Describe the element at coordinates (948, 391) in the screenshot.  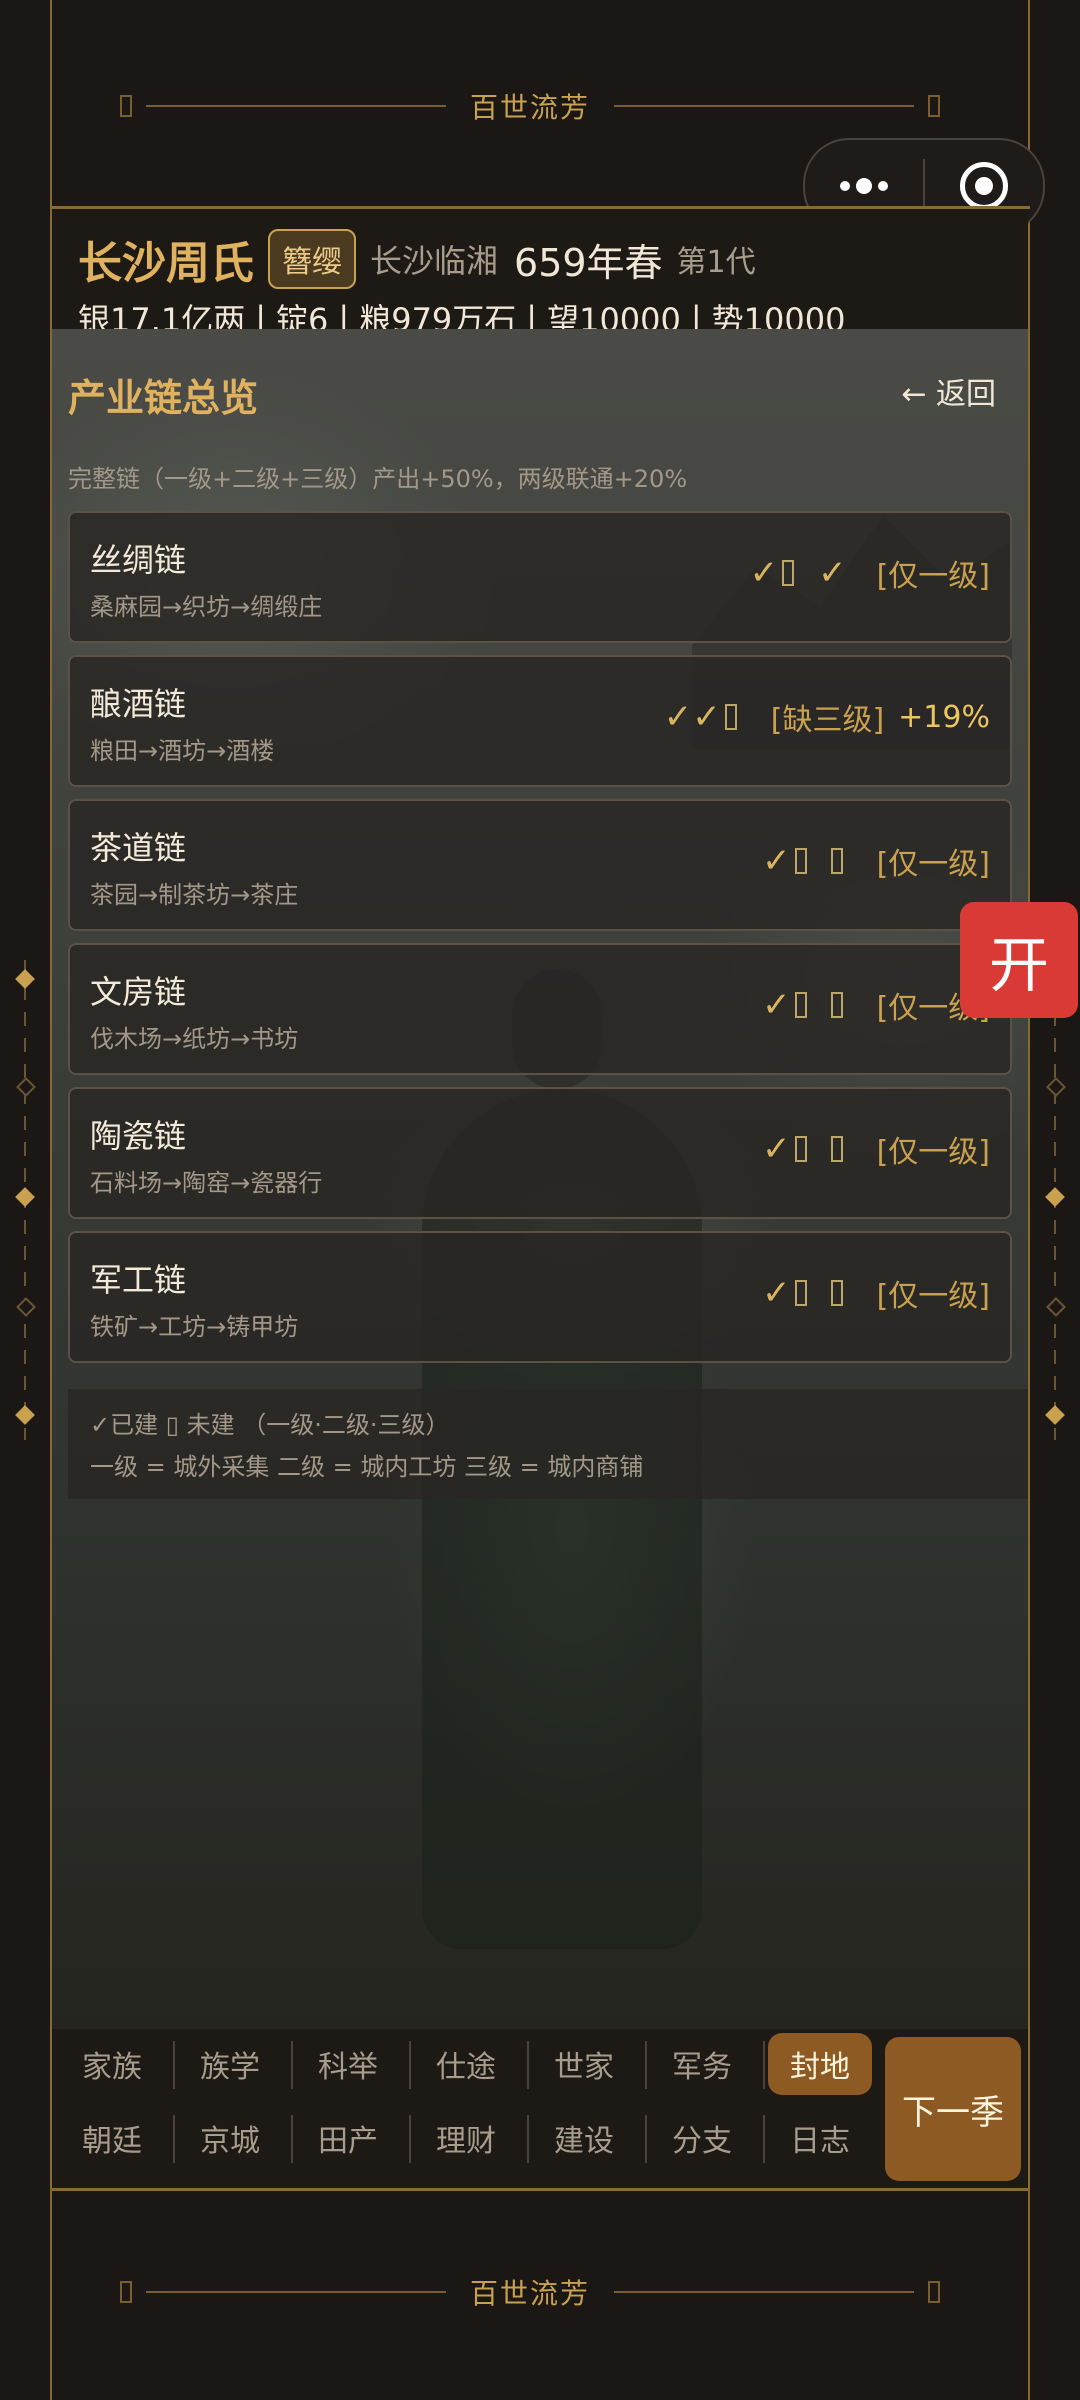
I see `back-button: ← 返回` at that location.